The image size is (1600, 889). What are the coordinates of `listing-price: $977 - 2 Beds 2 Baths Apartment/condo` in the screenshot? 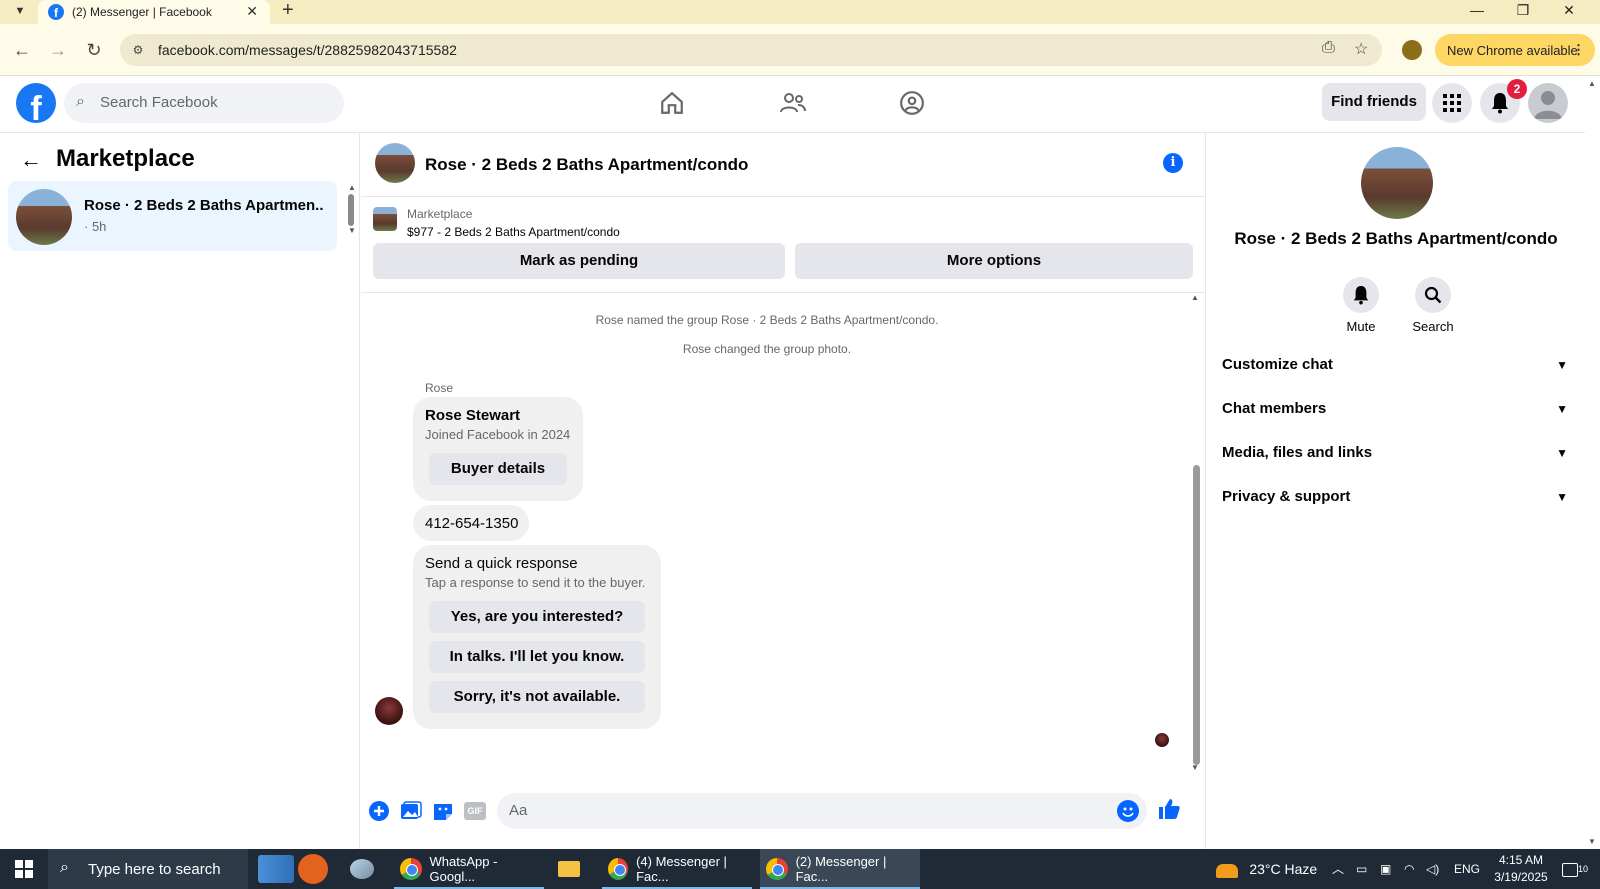 It's located at (513, 232).